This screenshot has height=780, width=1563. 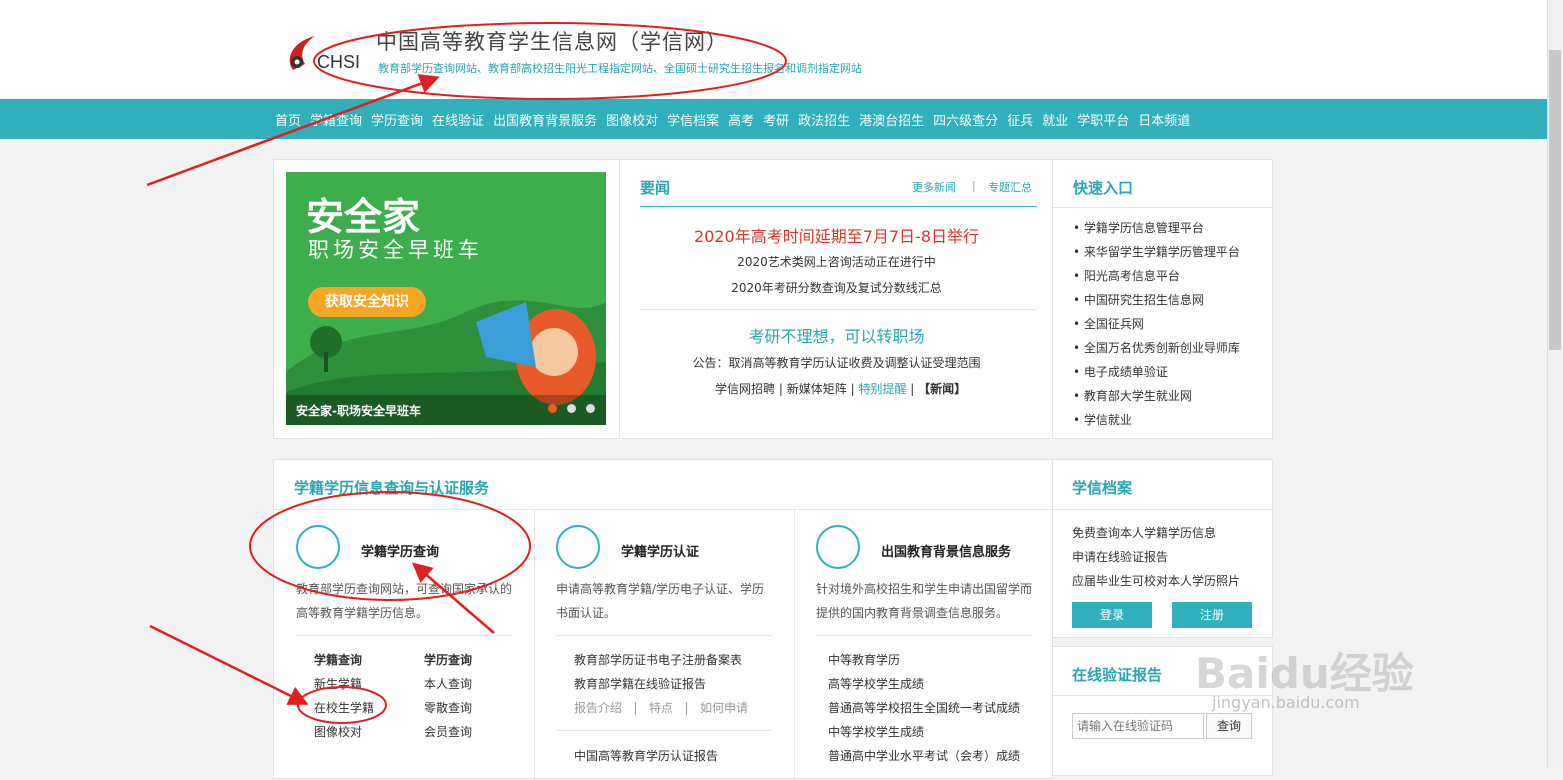 What do you see at coordinates (448, 683) in the screenshot?
I see `self-query-link: 本人查询` at bounding box center [448, 683].